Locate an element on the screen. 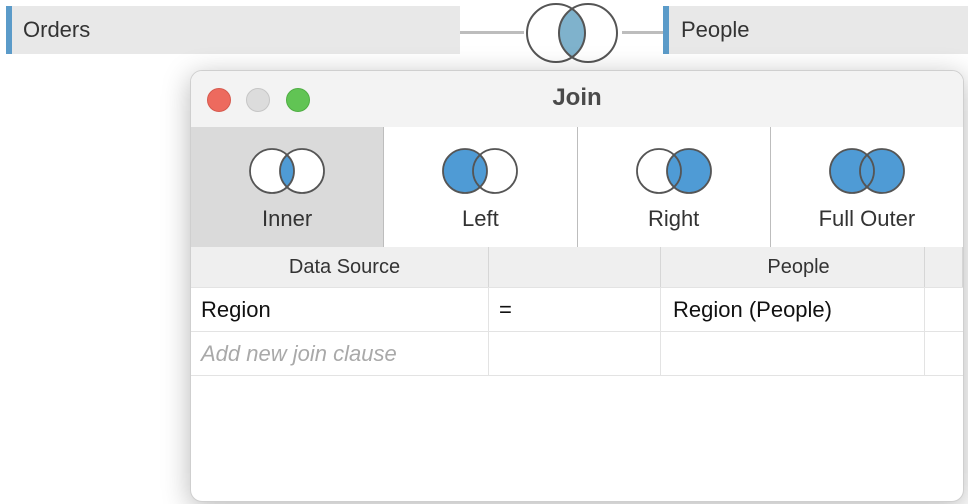  join-connector-left is located at coordinates (492, 32).